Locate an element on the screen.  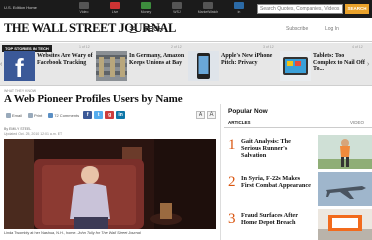
wsj-link: WSJ is located at coordinates (177, 9).